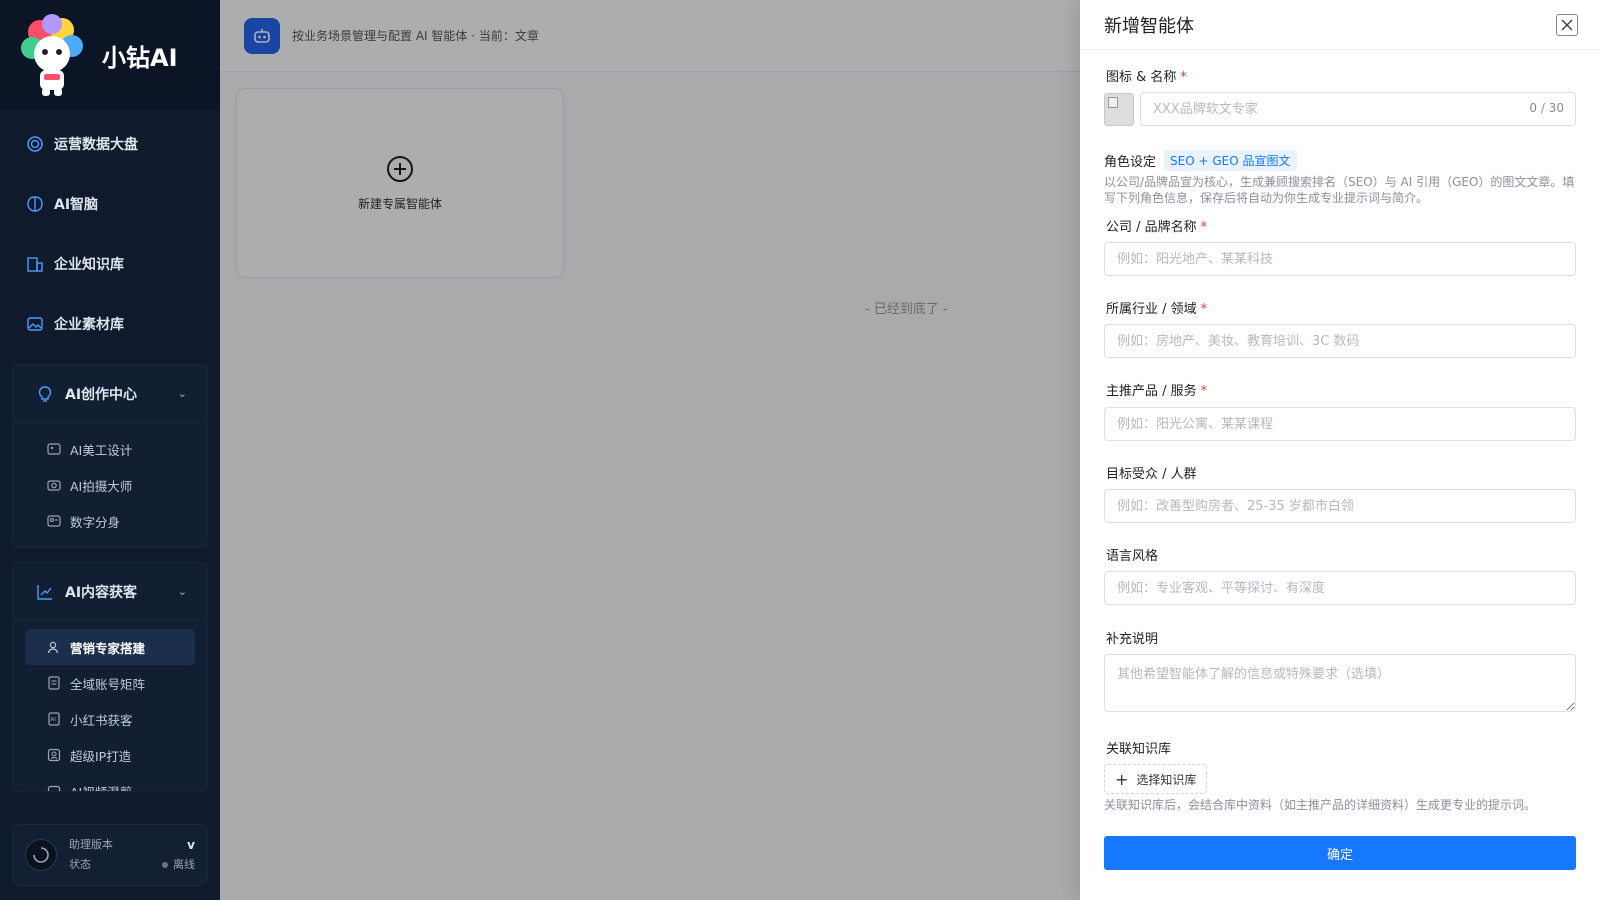 This screenshot has height=900, width=1600. Describe the element at coordinates (54, 449) in the screenshot. I see `palette-icon` at that location.